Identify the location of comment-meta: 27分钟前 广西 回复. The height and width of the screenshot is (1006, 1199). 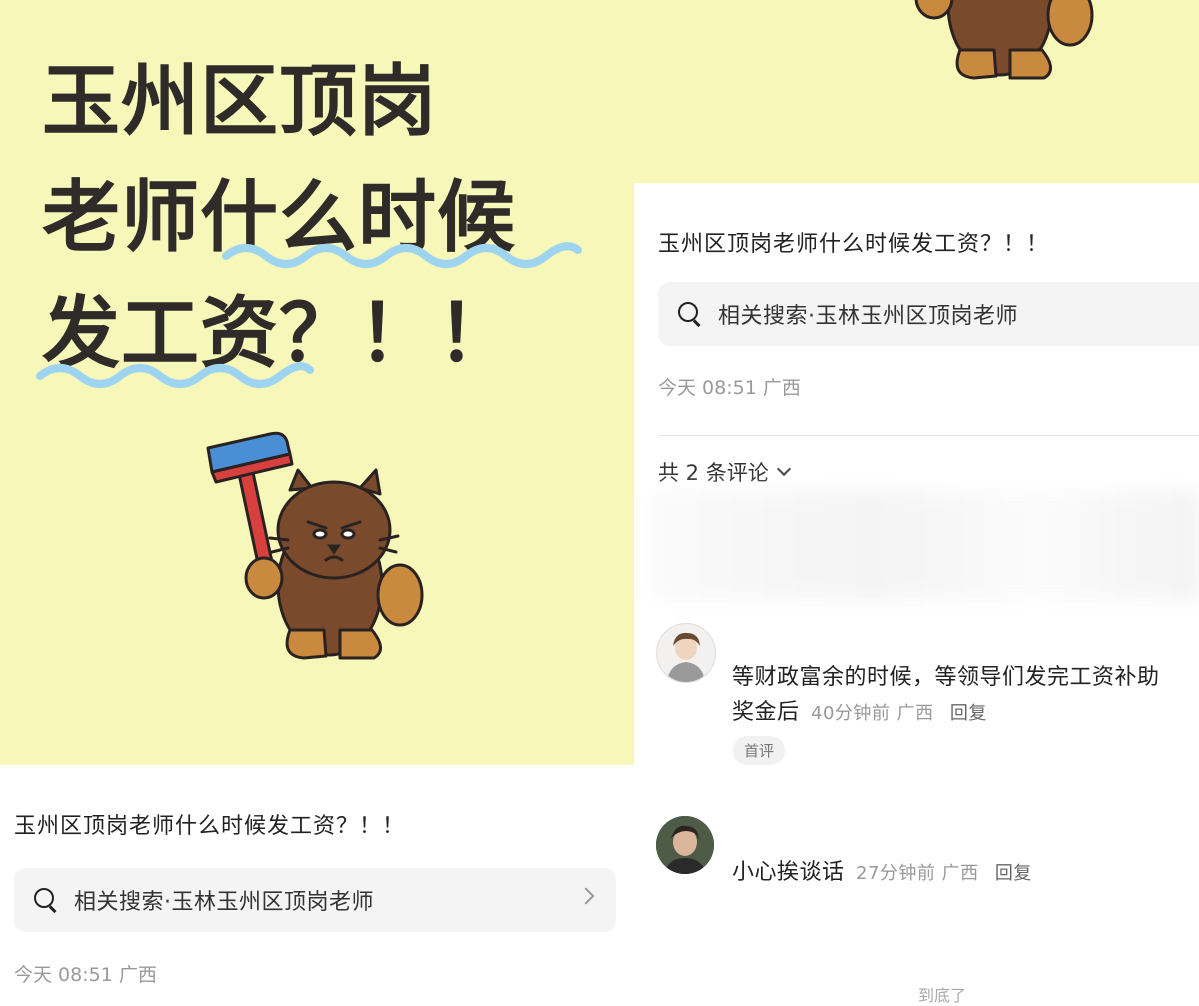
(944, 873).